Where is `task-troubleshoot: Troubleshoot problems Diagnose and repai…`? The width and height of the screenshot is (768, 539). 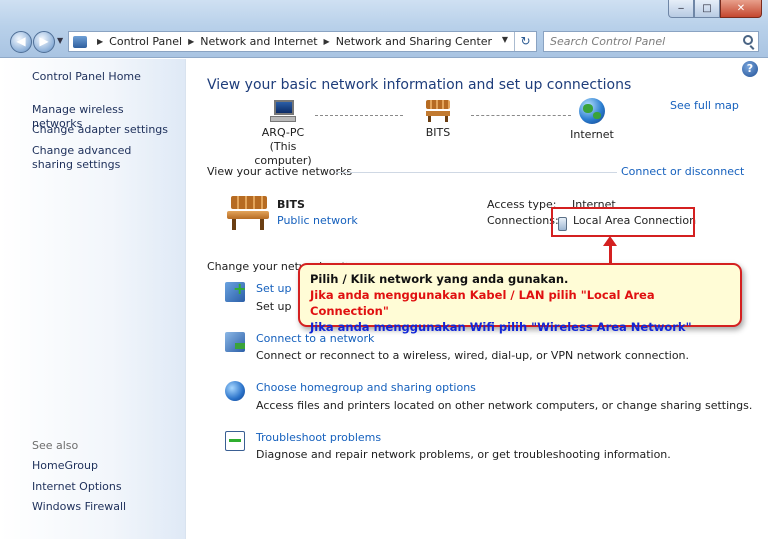
task-troubleshoot: Troubleshoot problems Diagnose and repai… is located at coordinates (448, 446).